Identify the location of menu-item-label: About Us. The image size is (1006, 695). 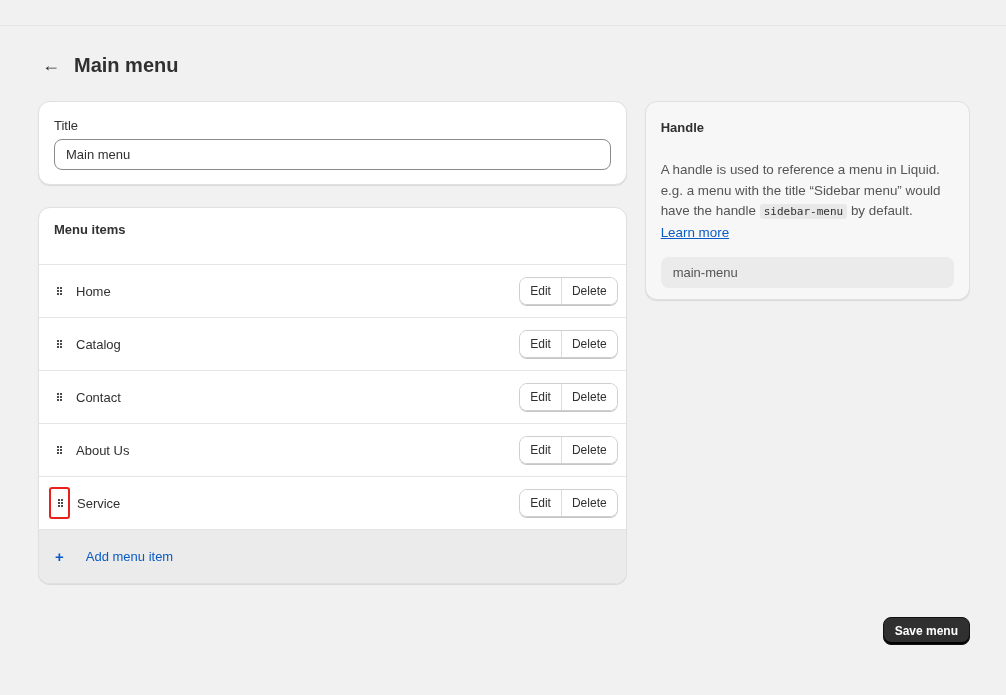
(103, 450).